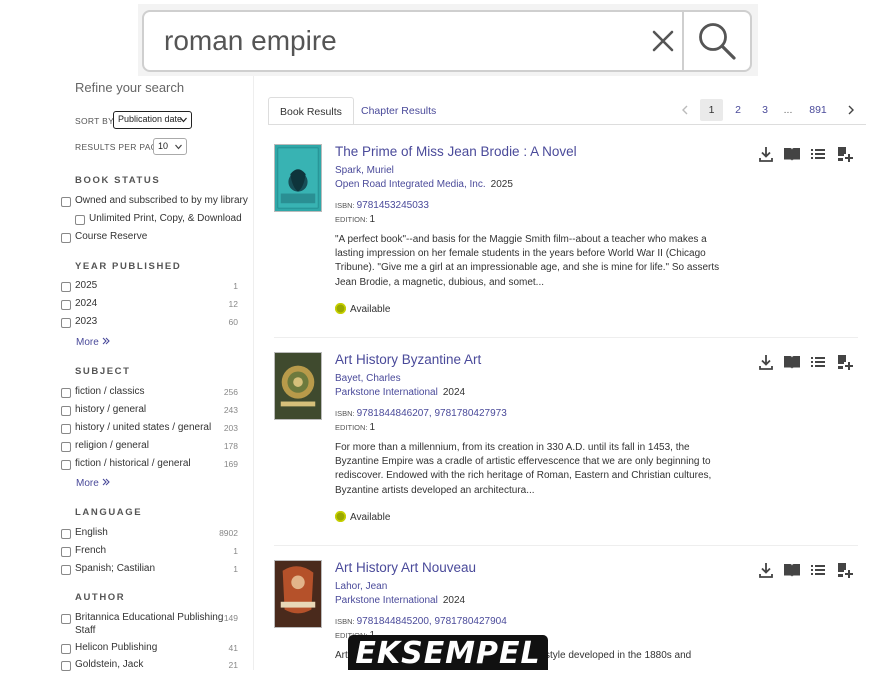 This screenshot has height=675, width=896. Describe the element at coordinates (110, 391) in the screenshot. I see `filter-label: fiction / classics` at that location.